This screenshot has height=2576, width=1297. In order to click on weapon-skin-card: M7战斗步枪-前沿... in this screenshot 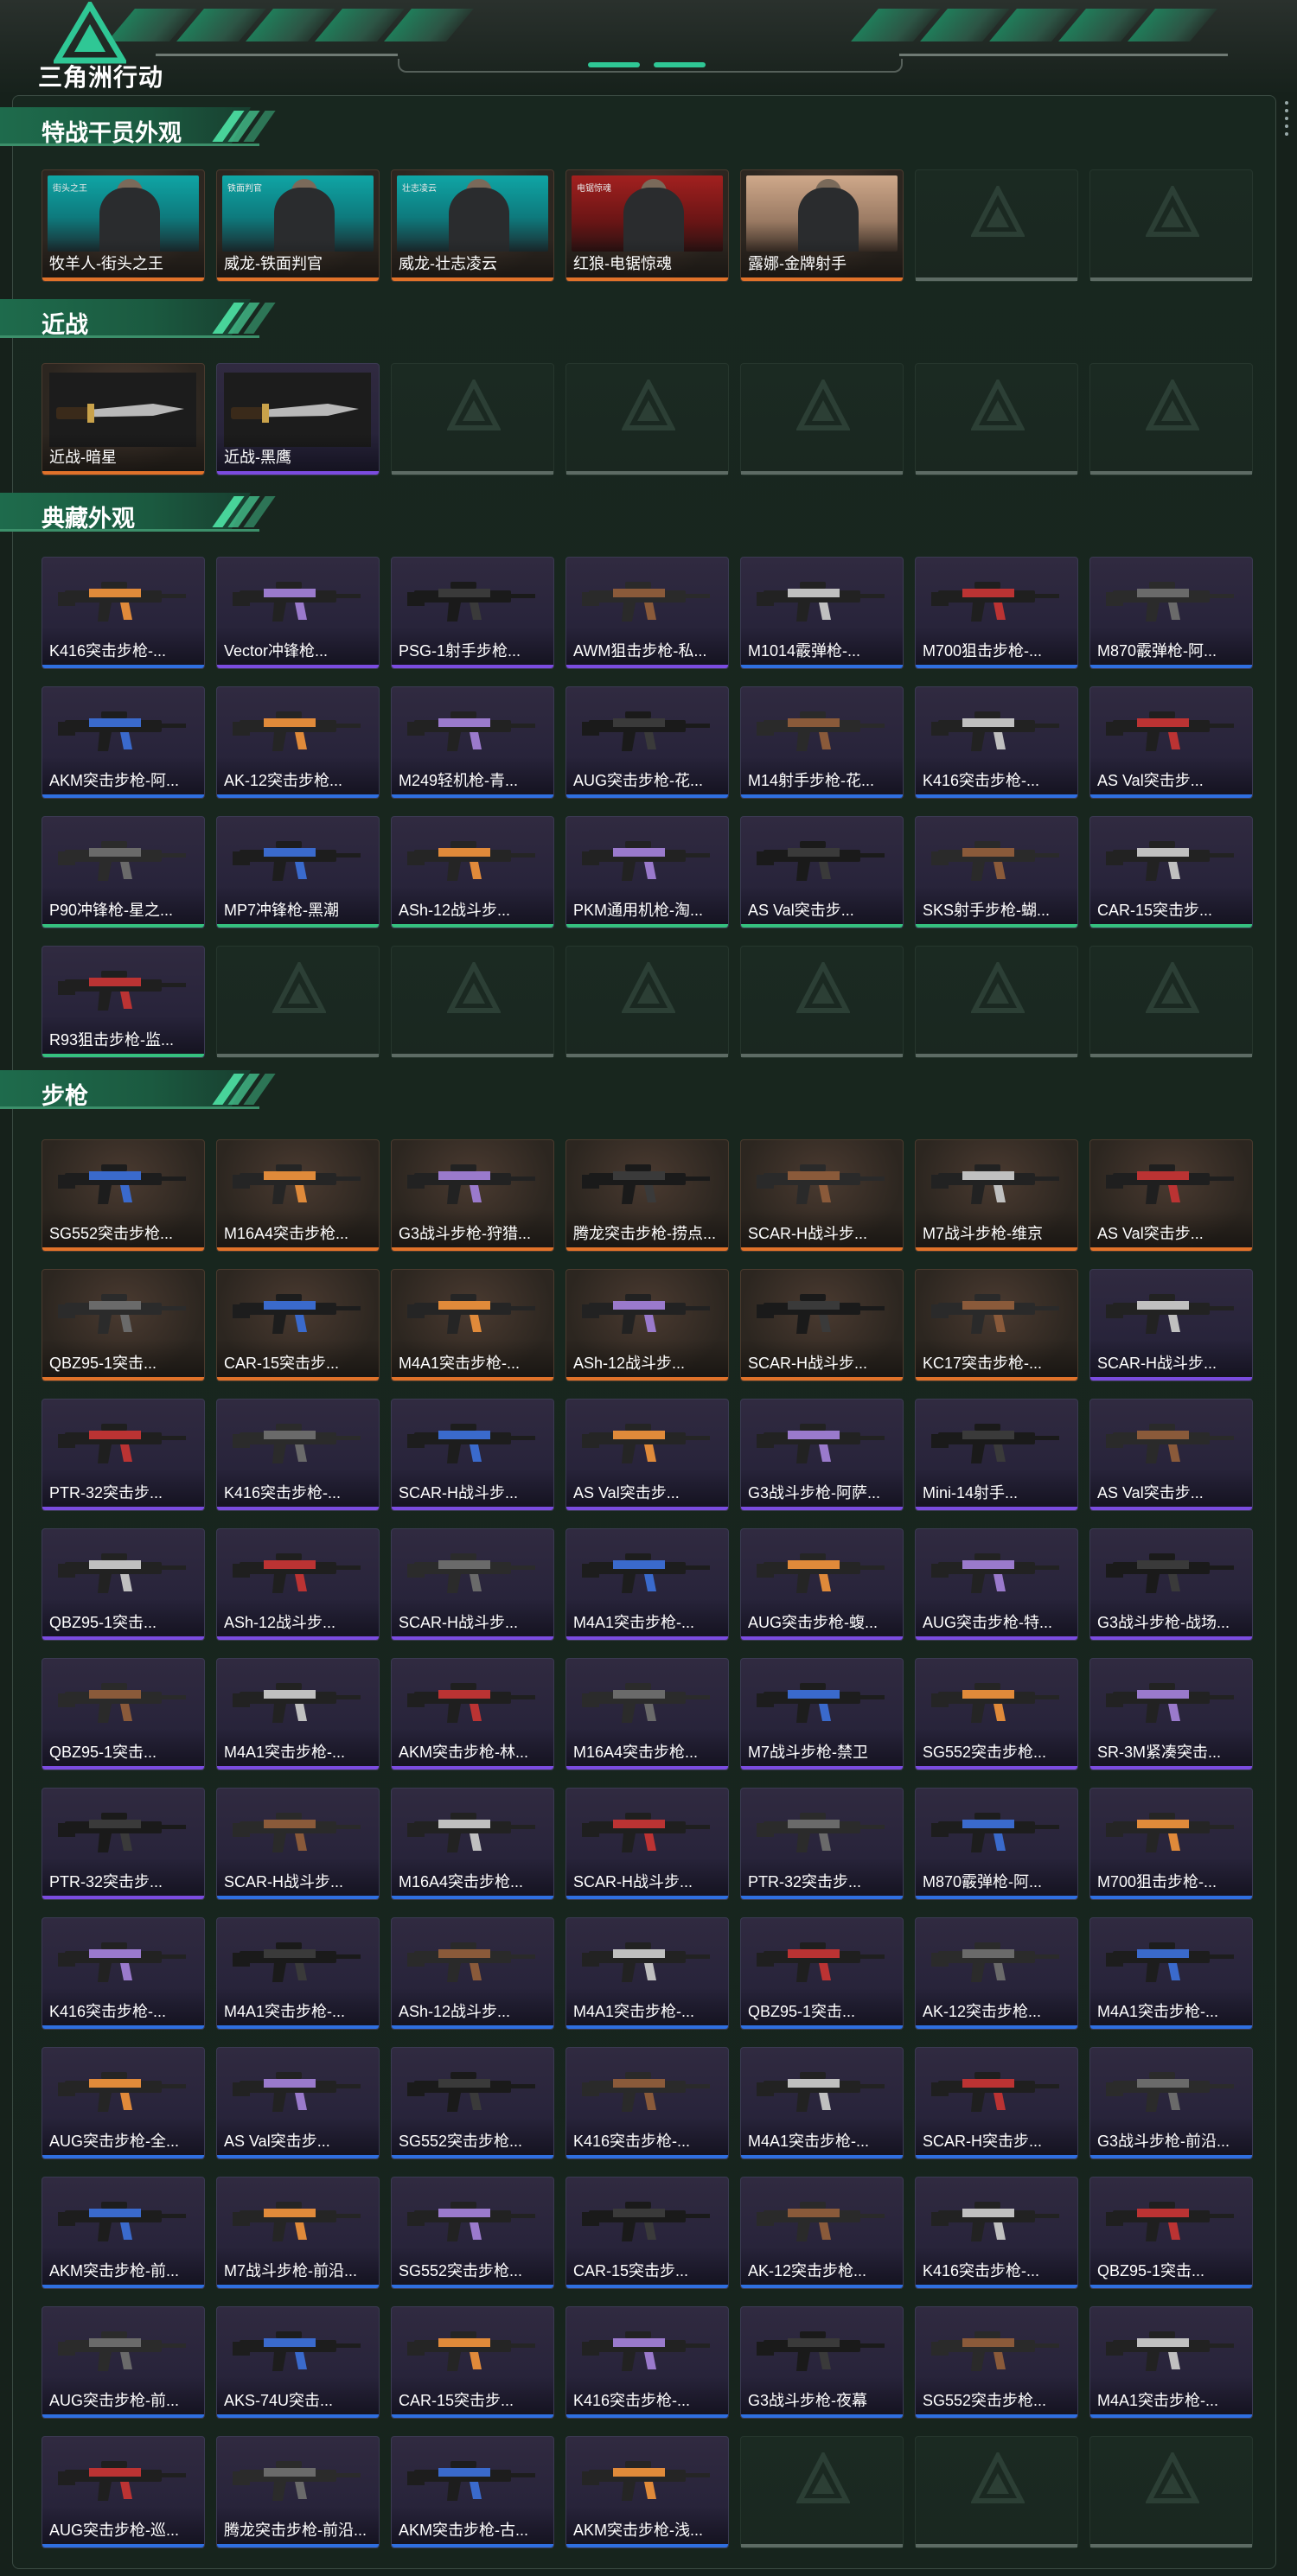, I will do `click(298, 2233)`.